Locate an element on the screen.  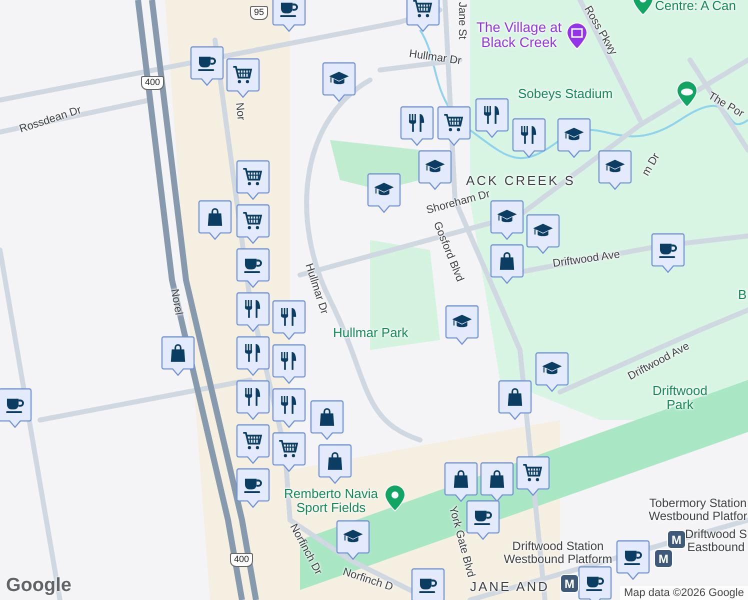
highway-shield: 95 is located at coordinates (259, 13).